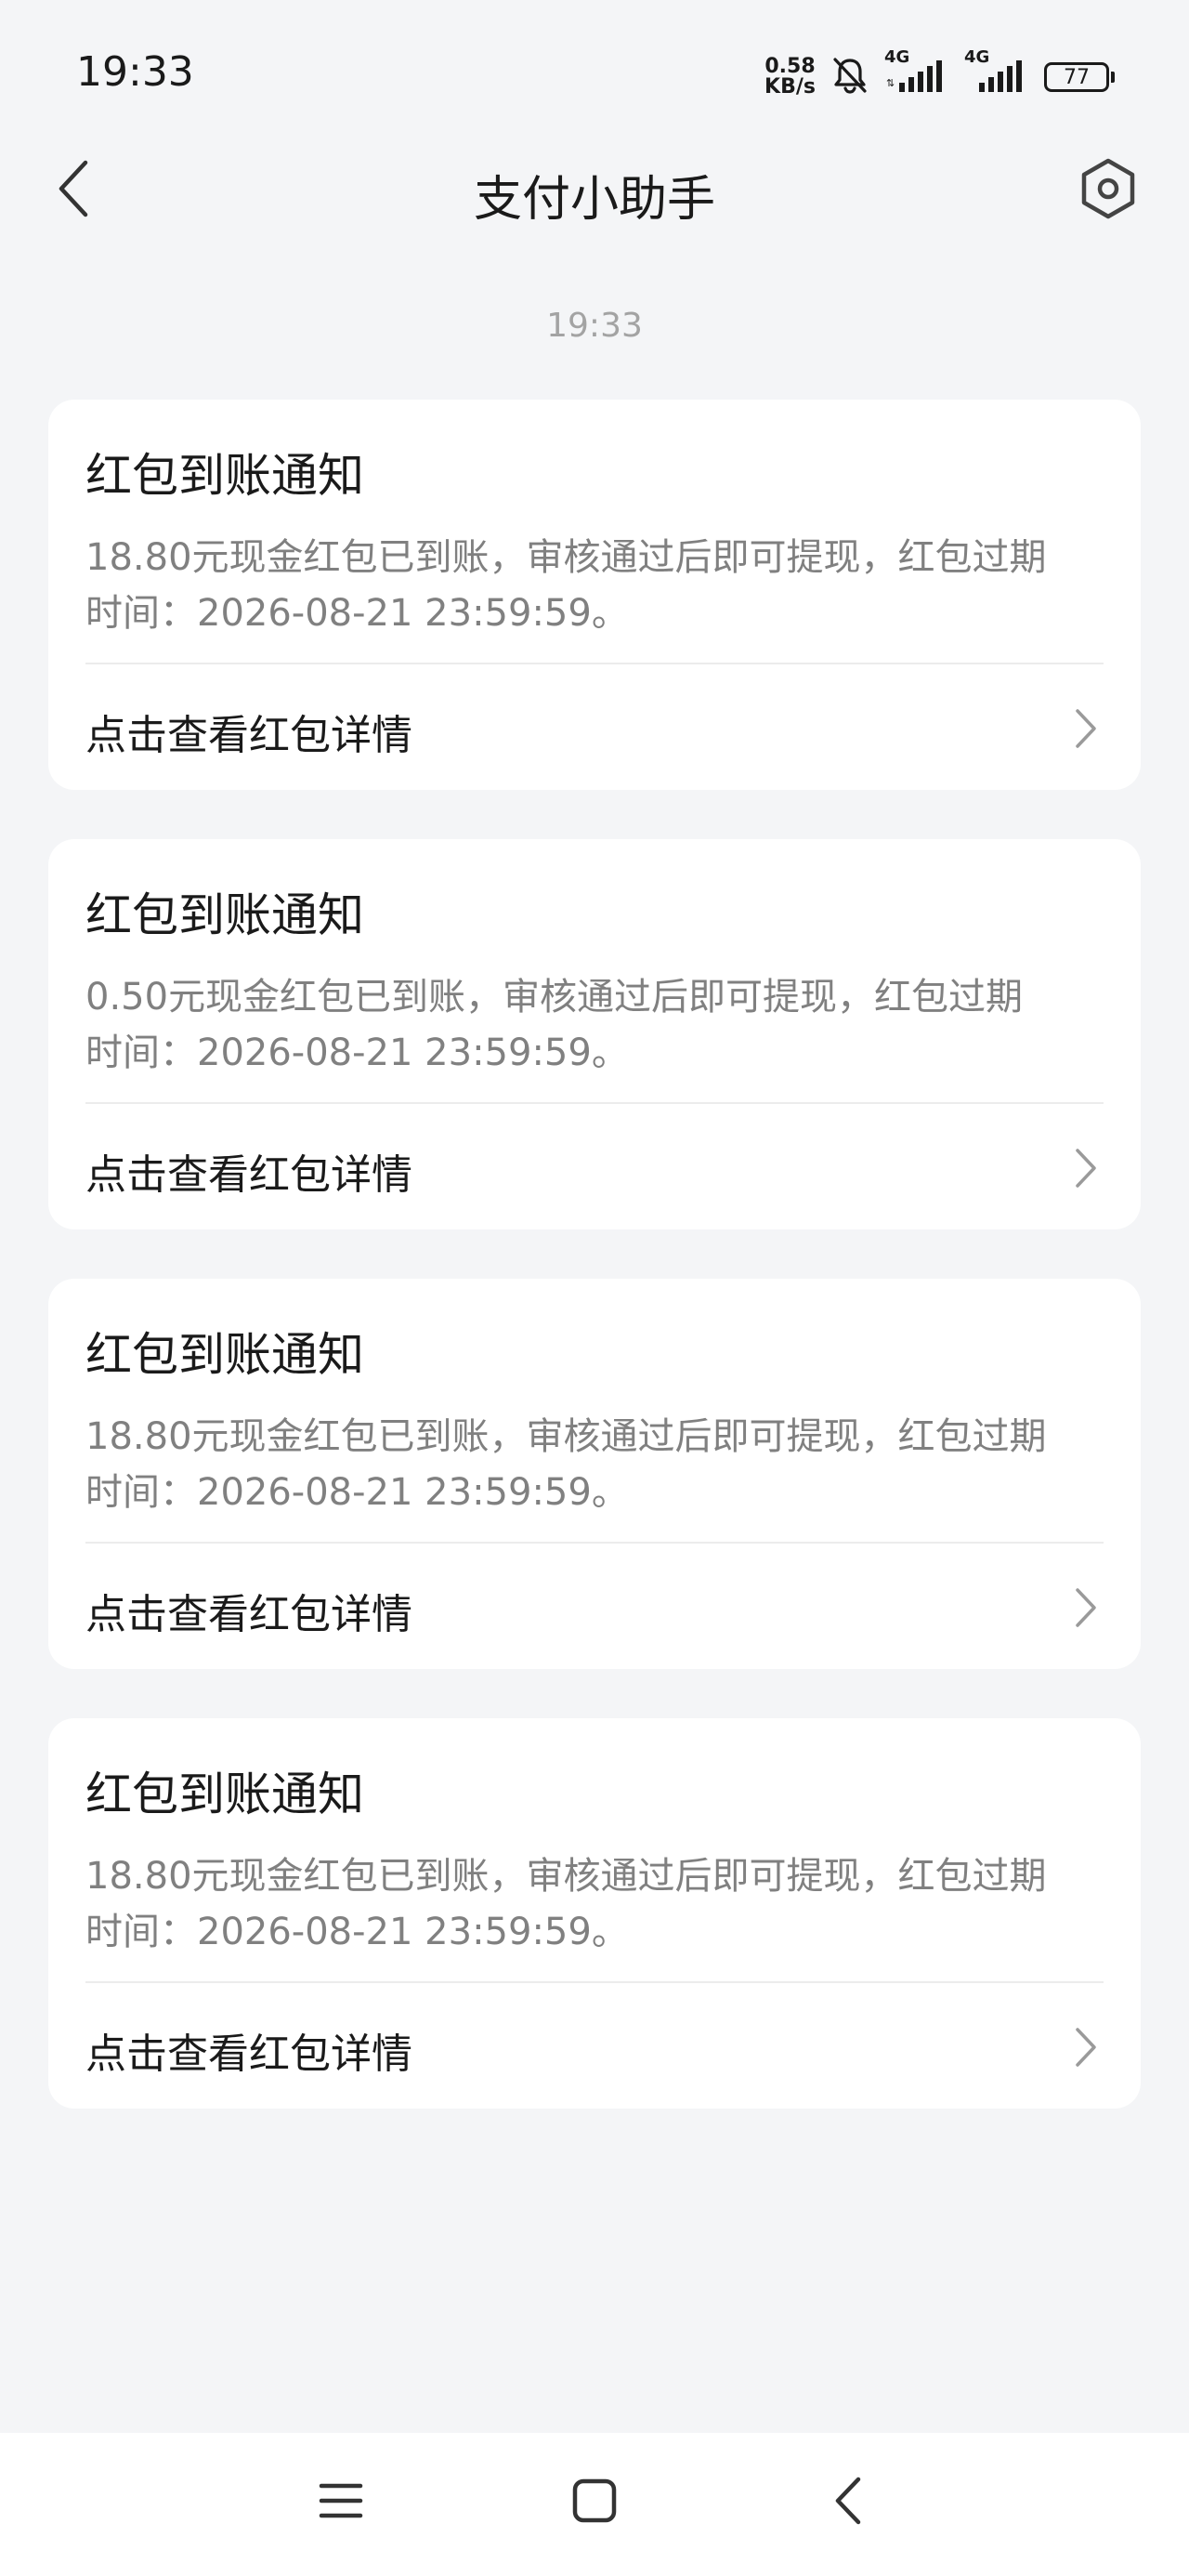 Image resolution: width=1189 pixels, height=2576 pixels. Describe the element at coordinates (998, 73) in the screenshot. I see `sim2-signal: 4G` at that location.